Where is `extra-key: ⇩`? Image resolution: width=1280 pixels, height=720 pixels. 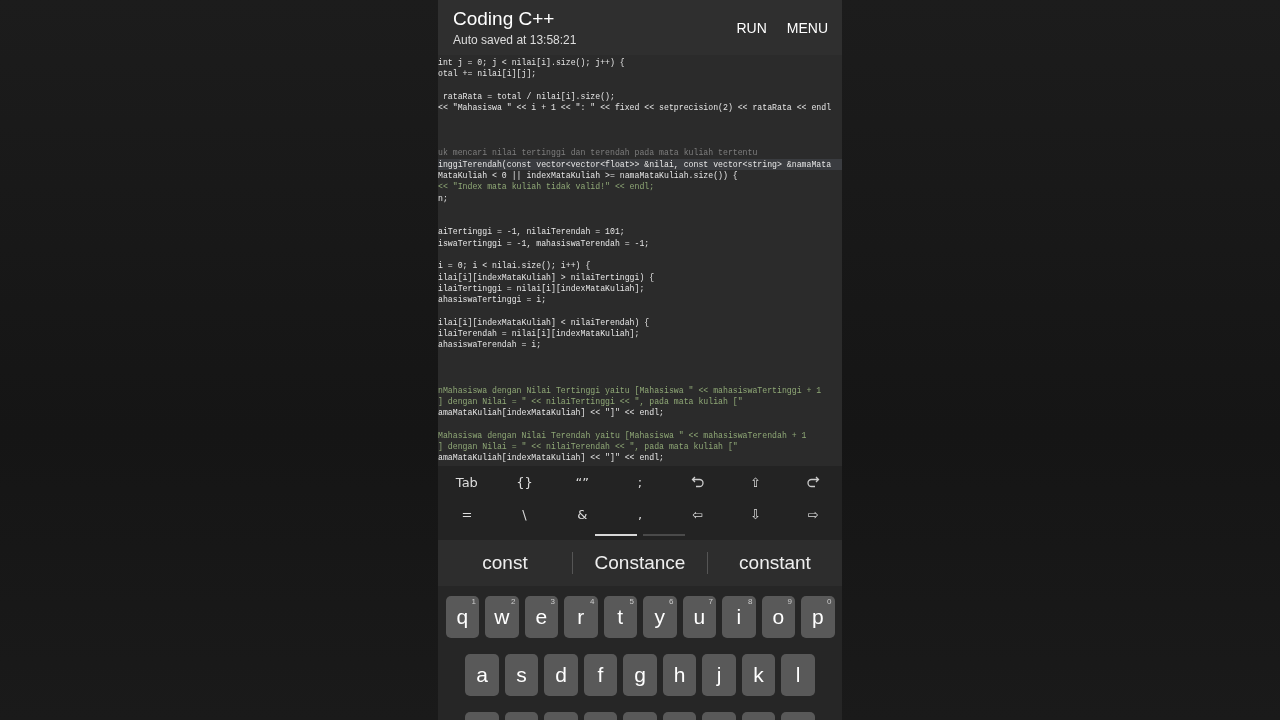 extra-key: ⇩ is located at coordinates (755, 514).